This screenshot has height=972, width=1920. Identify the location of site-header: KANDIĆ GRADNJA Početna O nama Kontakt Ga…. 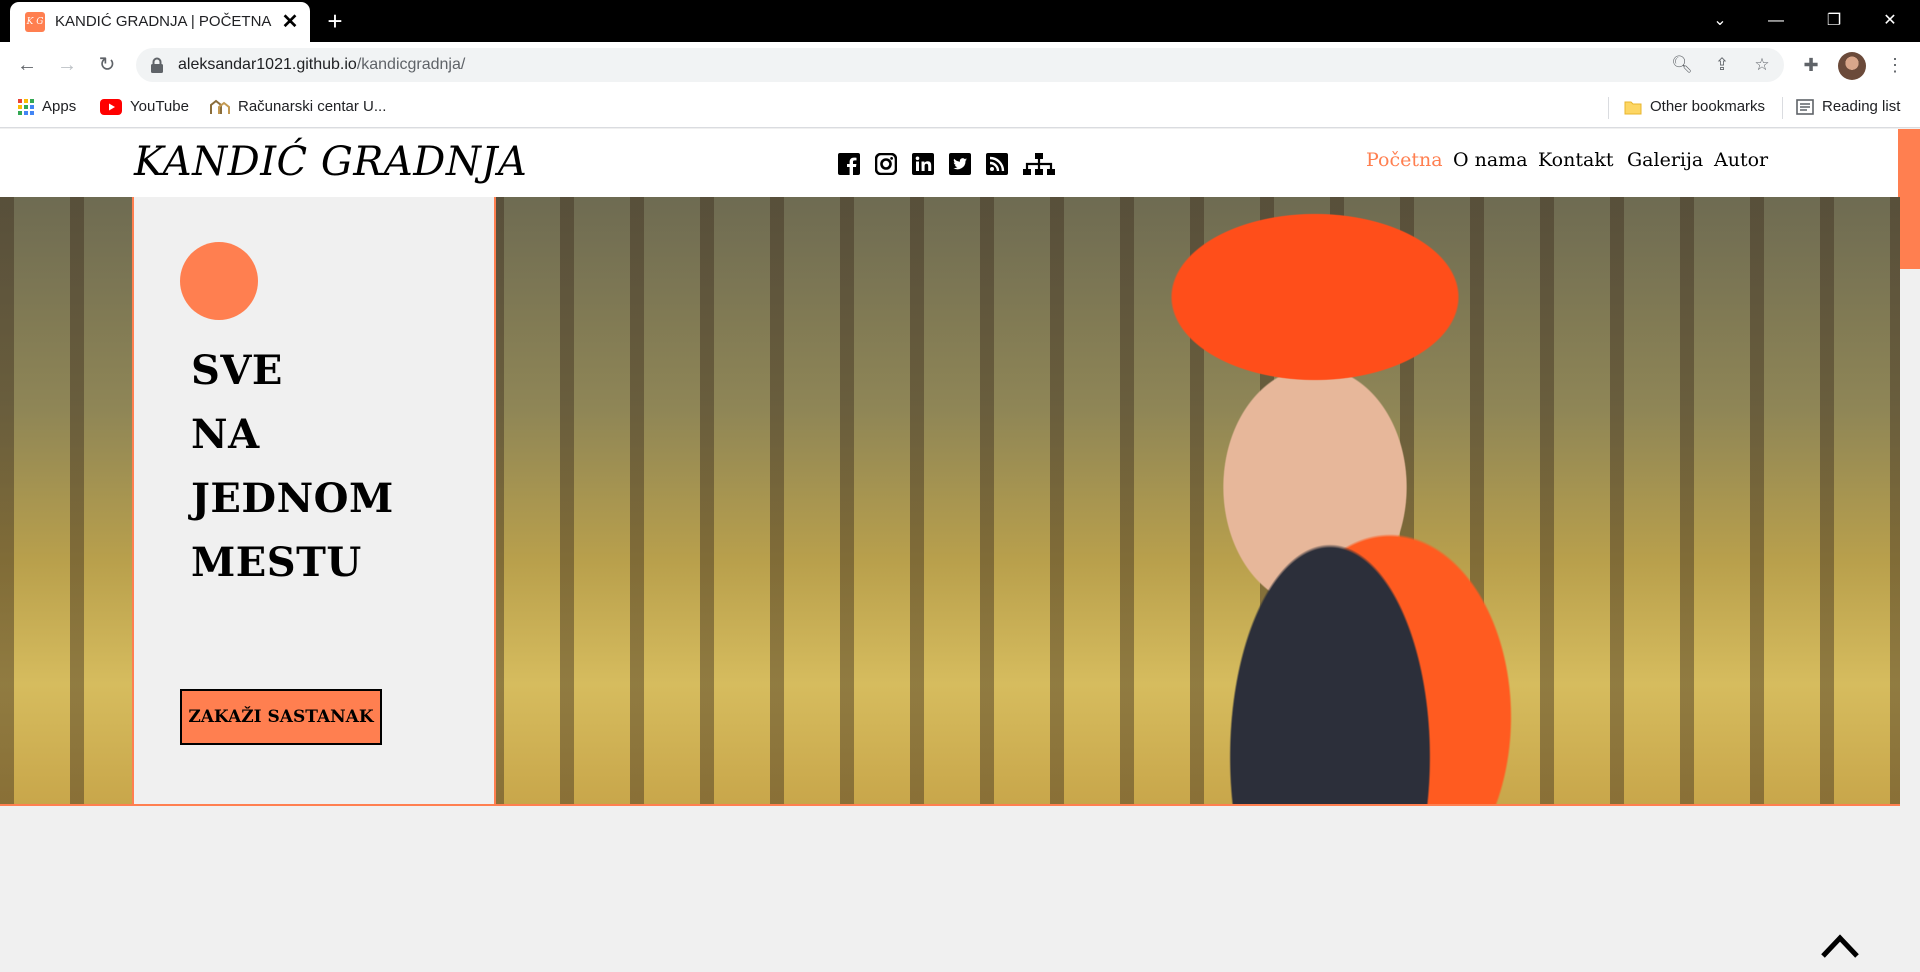
(960, 163).